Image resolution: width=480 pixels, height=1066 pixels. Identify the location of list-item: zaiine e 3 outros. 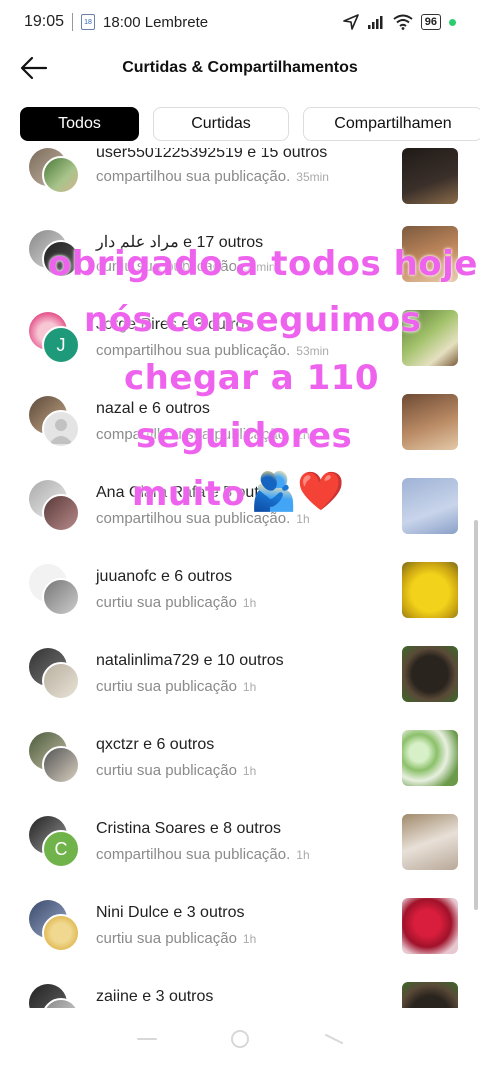
(240, 995).